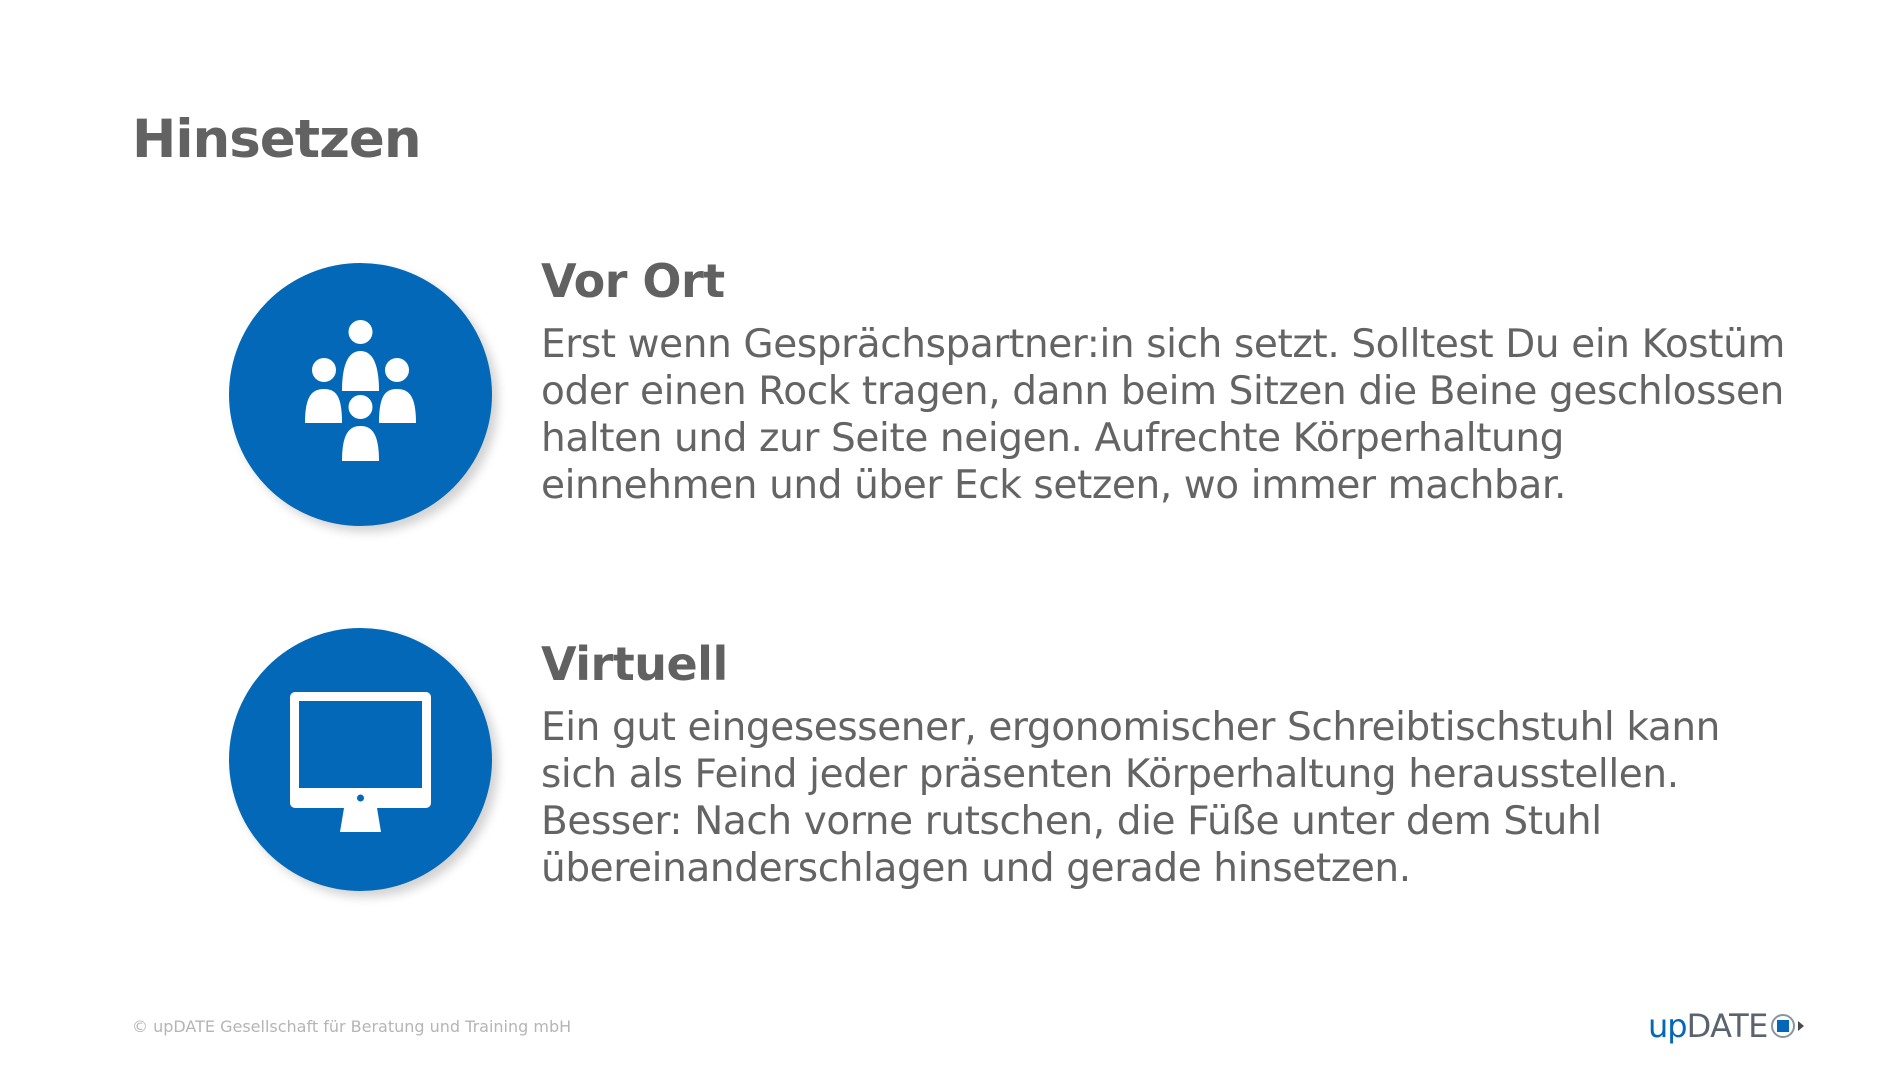 Image resolution: width=1900 pixels, height=1069 pixels. What do you see at coordinates (633, 281) in the screenshot?
I see `section-heading-vor-ort: Vor Ort` at bounding box center [633, 281].